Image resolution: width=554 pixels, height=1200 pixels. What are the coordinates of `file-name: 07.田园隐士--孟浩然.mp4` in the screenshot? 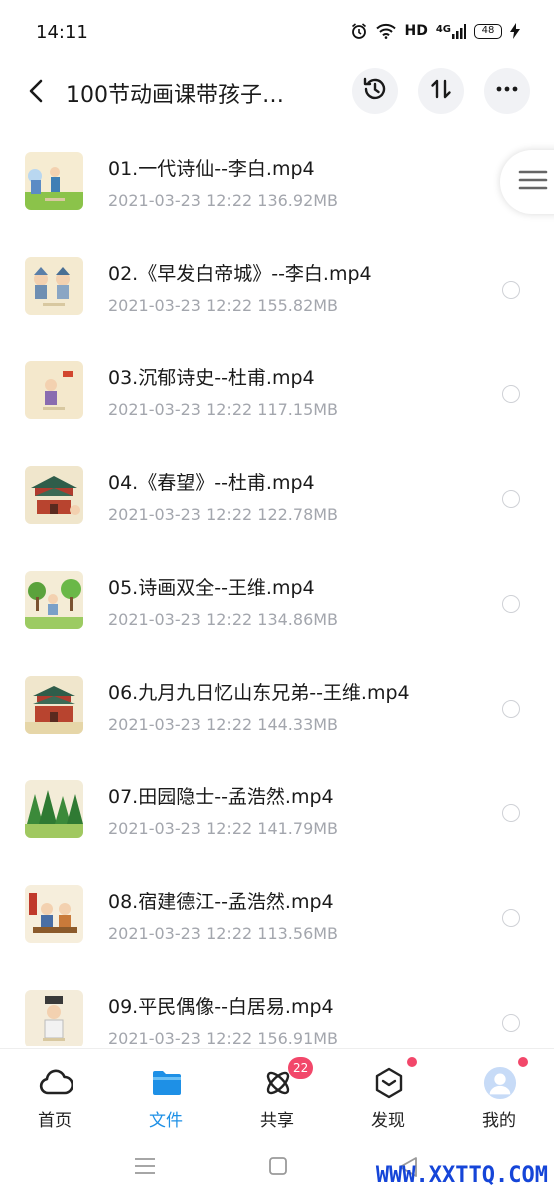 It's located at (221, 797).